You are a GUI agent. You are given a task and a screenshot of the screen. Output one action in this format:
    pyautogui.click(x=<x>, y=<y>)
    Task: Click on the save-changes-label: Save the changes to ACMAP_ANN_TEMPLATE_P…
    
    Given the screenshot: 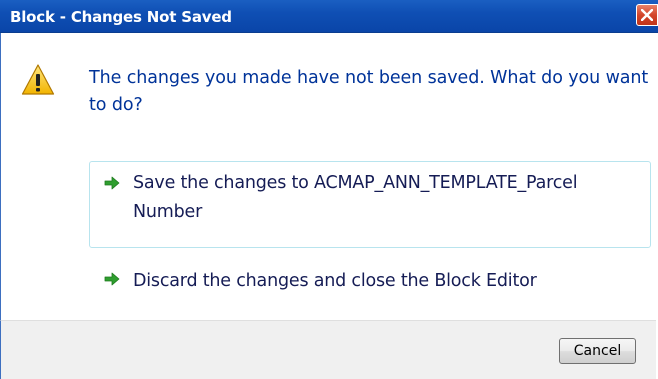 What is the action you would take?
    pyautogui.click(x=355, y=197)
    